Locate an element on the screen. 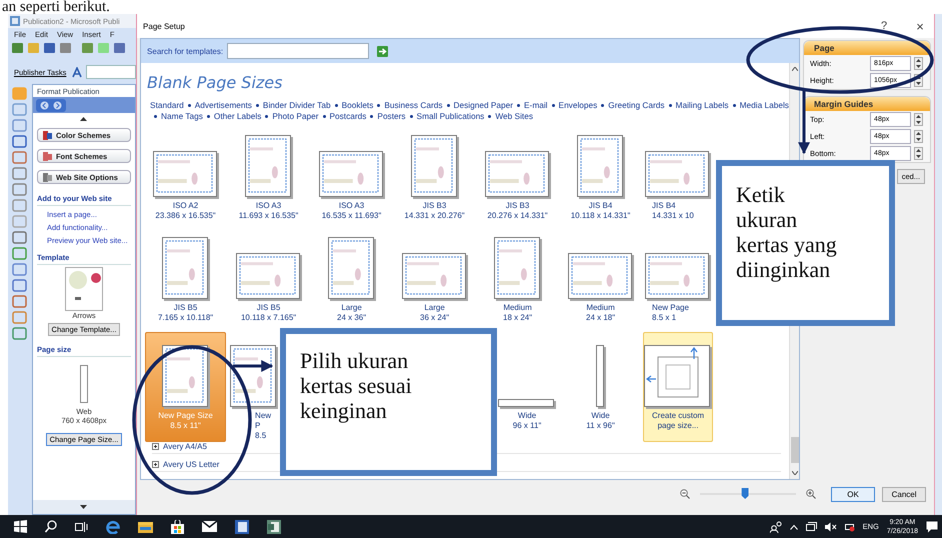 The width and height of the screenshot is (942, 538). template-preview-icon is located at coordinates (83, 289).